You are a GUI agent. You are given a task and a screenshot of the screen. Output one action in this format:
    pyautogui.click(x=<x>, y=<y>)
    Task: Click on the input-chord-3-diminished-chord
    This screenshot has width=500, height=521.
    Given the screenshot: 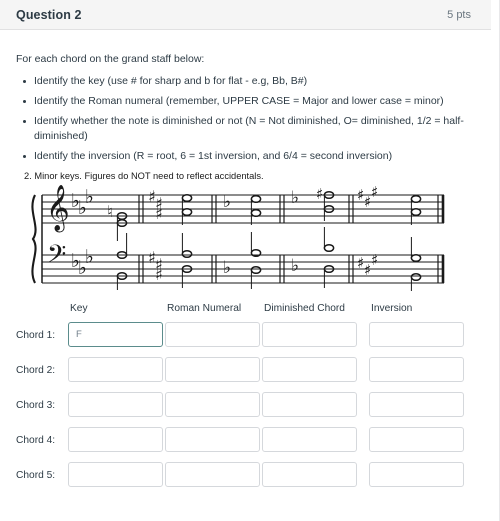 What is the action you would take?
    pyautogui.click(x=309, y=404)
    